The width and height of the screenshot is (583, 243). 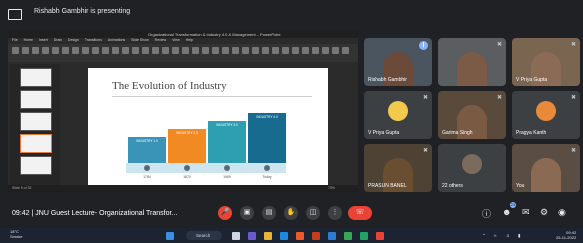 What do you see at coordinates (484, 236) in the screenshot?
I see `tray-chevron-icon: ⌃` at bounding box center [484, 236].